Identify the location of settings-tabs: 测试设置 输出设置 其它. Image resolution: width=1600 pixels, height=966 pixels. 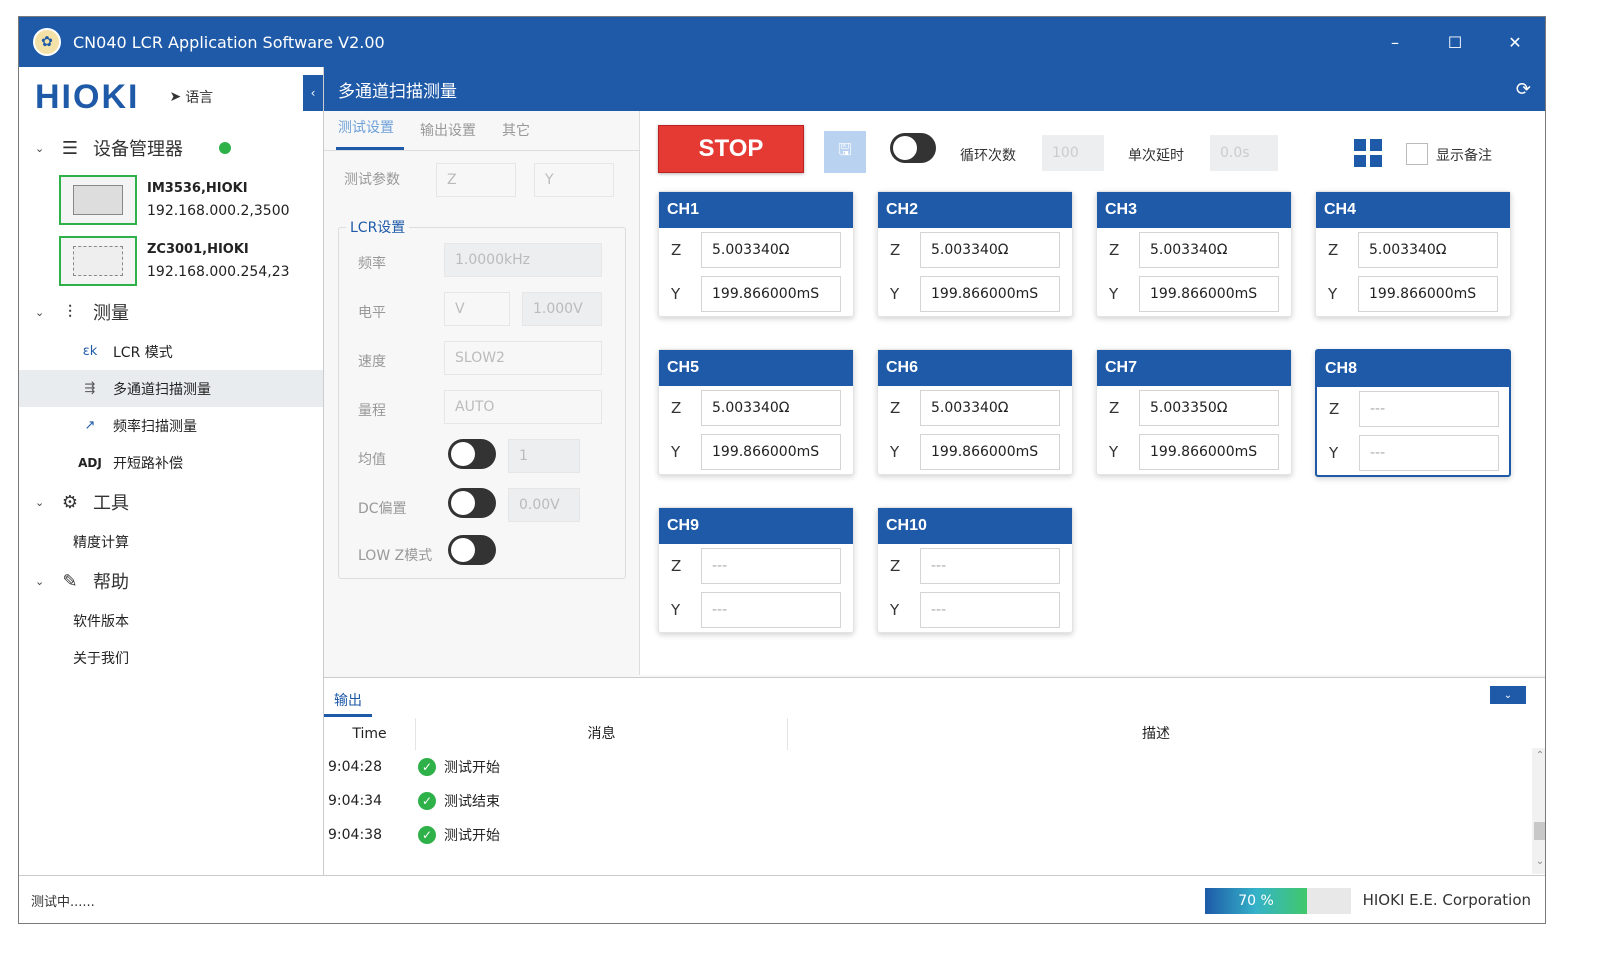
(481, 131).